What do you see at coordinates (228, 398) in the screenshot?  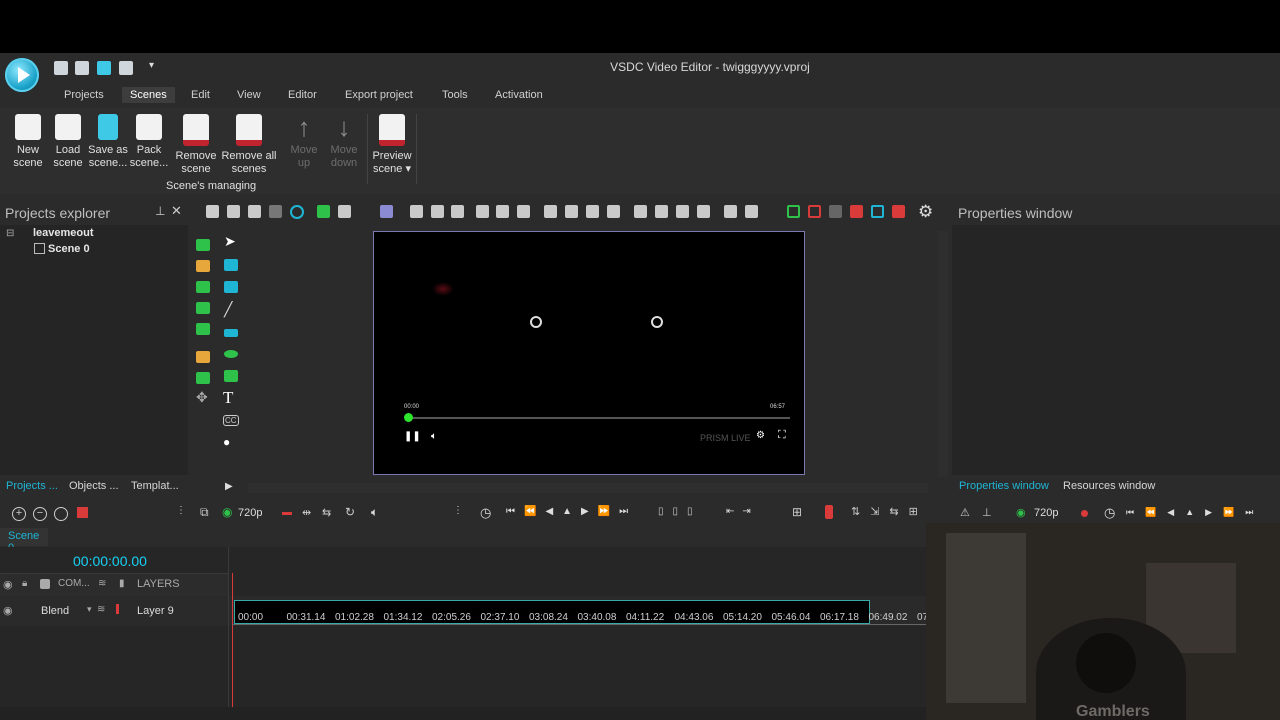 I see `text-tool-icon: T` at bounding box center [228, 398].